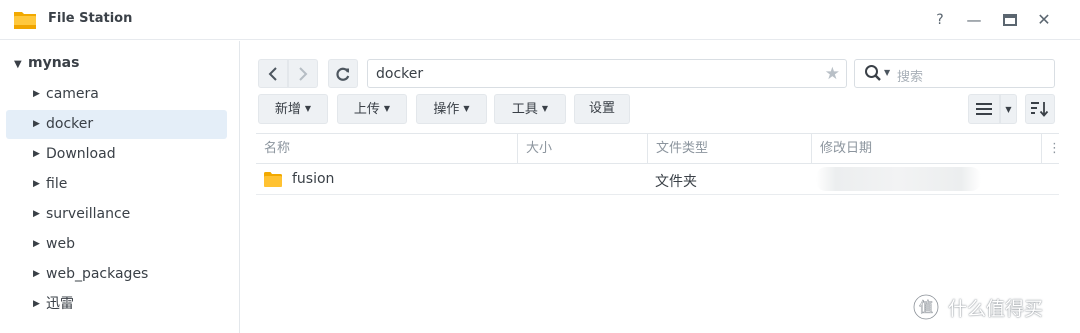 The height and width of the screenshot is (333, 1080). What do you see at coordinates (54, 63) in the screenshot?
I see `tree-root-label: mynas` at bounding box center [54, 63].